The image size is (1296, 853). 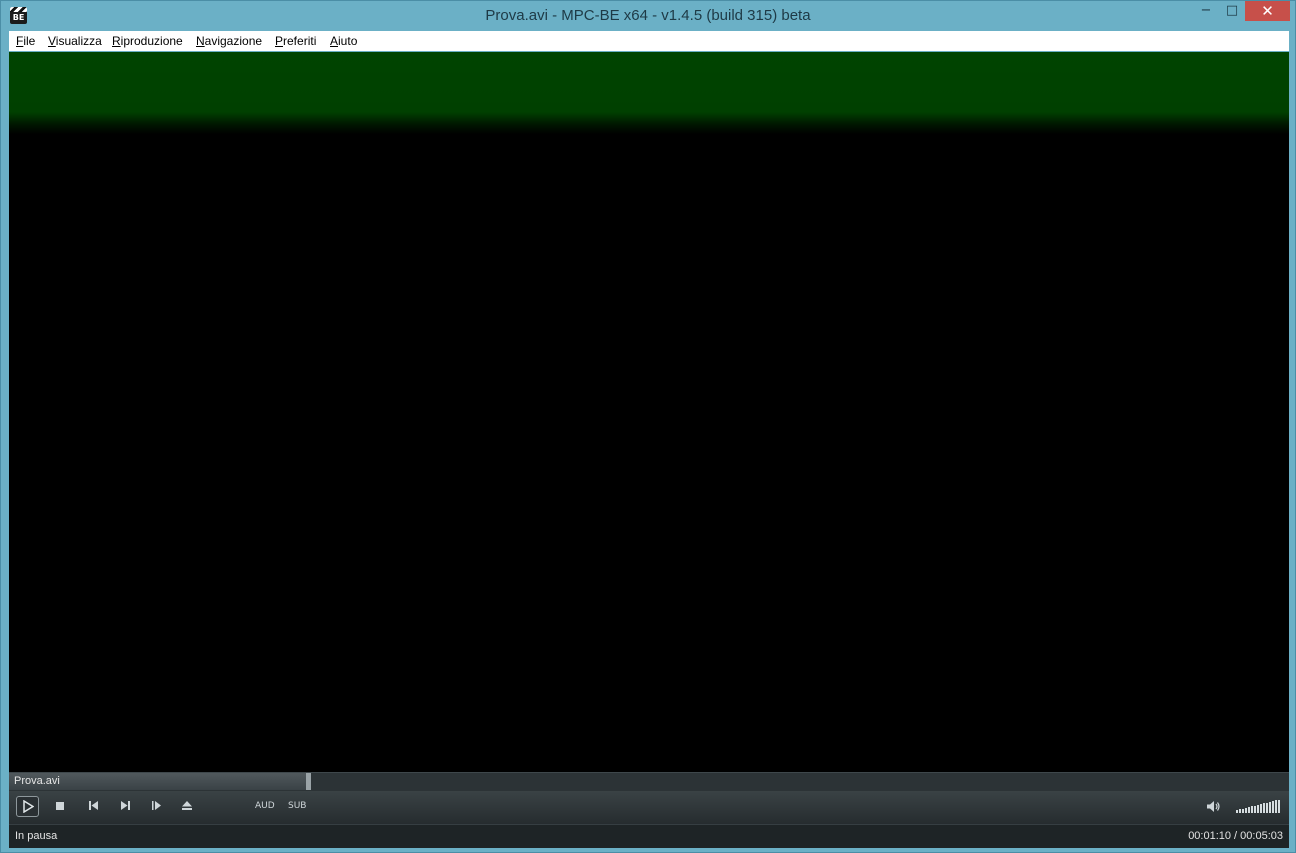 What do you see at coordinates (52, 41) in the screenshot?
I see `menu-visualizza-accel: V` at bounding box center [52, 41].